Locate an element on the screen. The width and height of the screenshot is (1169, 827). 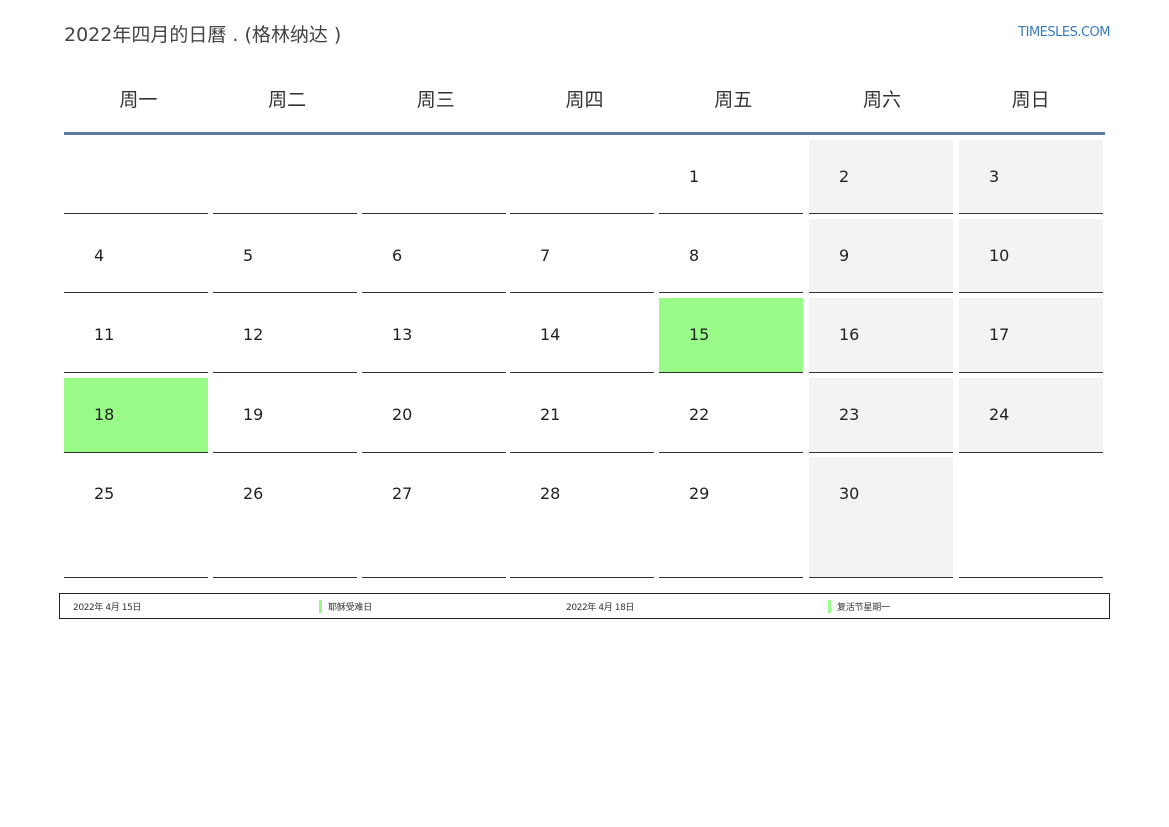
day-number: 5 is located at coordinates (248, 255).